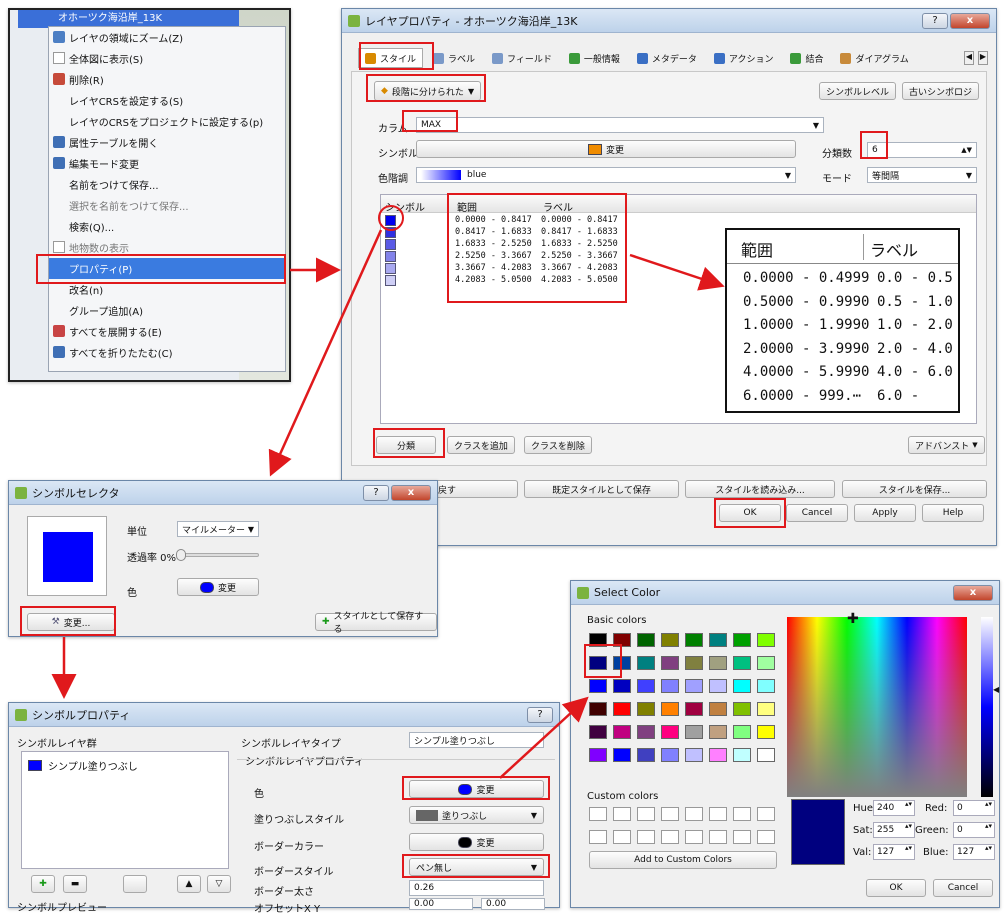 The image size is (1005, 915). What do you see at coordinates (167, 310) in the screenshot?
I see `menu-item: グループ追加(A)` at bounding box center [167, 310].